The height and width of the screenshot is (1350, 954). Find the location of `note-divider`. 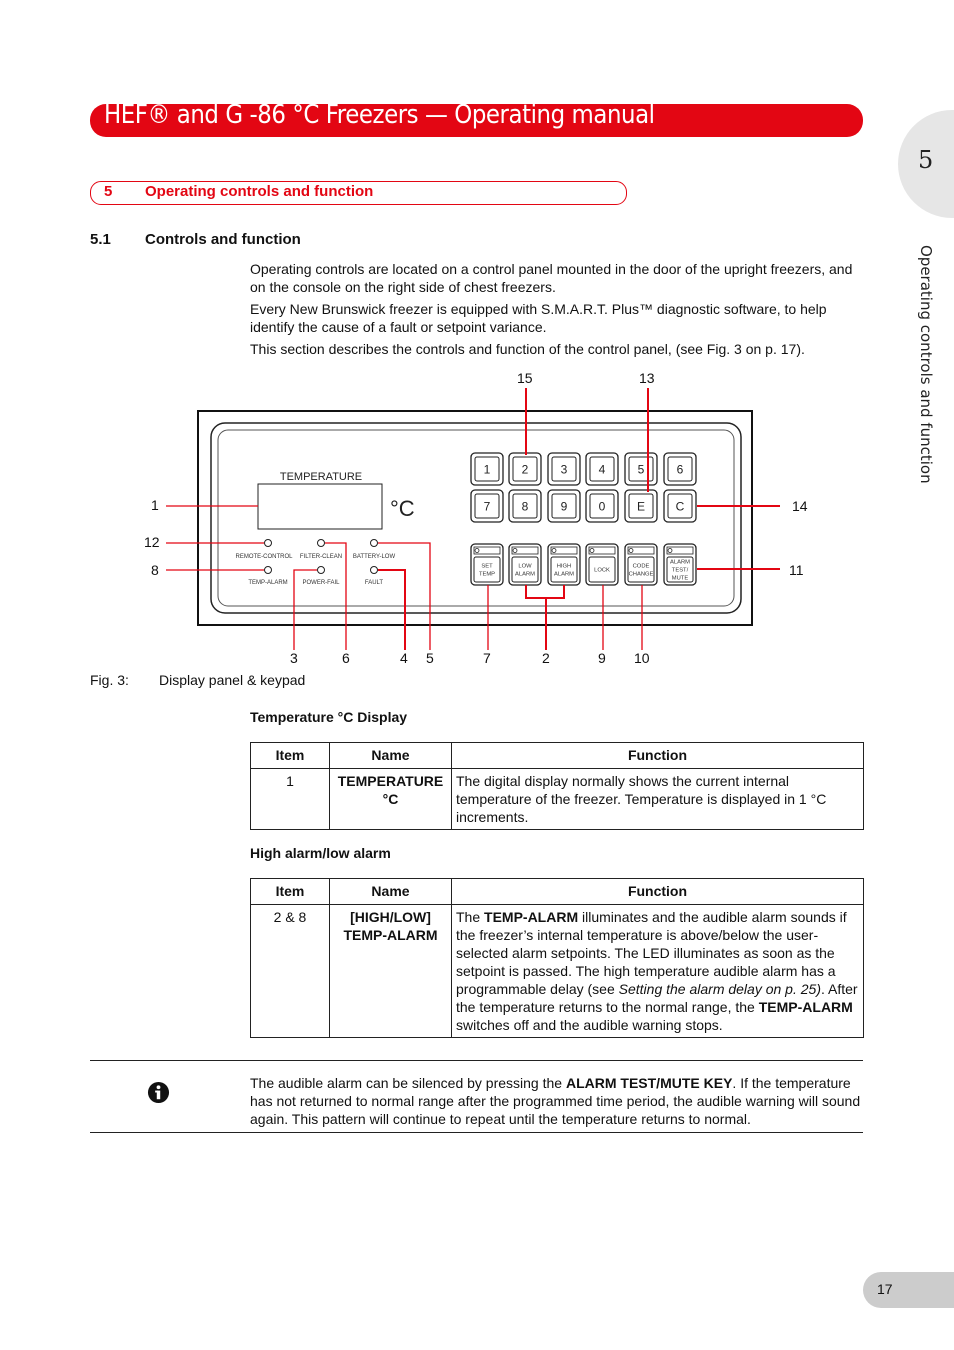

note-divider is located at coordinates (476, 1060).